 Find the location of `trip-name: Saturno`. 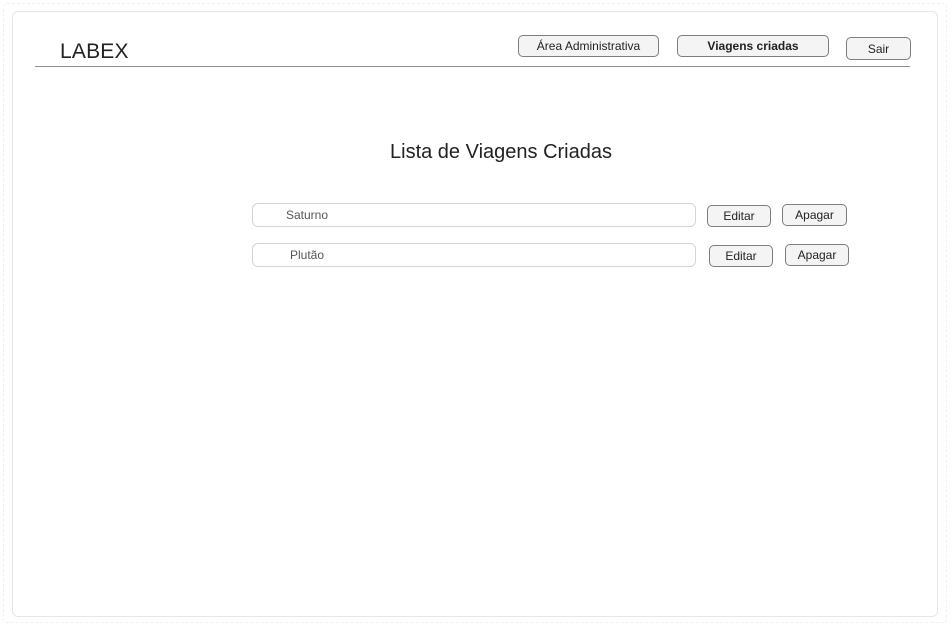

trip-name: Saturno is located at coordinates (307, 215).